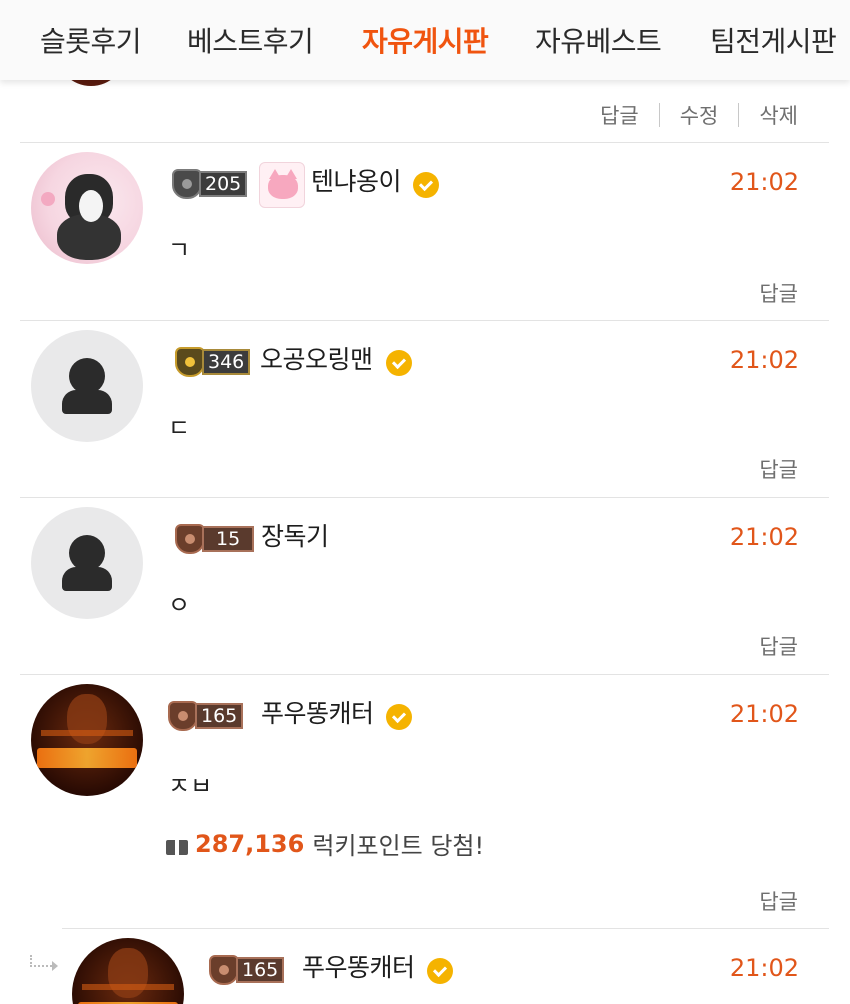  Describe the element at coordinates (91, 40) in the screenshot. I see `tab-slot-review: 슬롯후기` at that location.